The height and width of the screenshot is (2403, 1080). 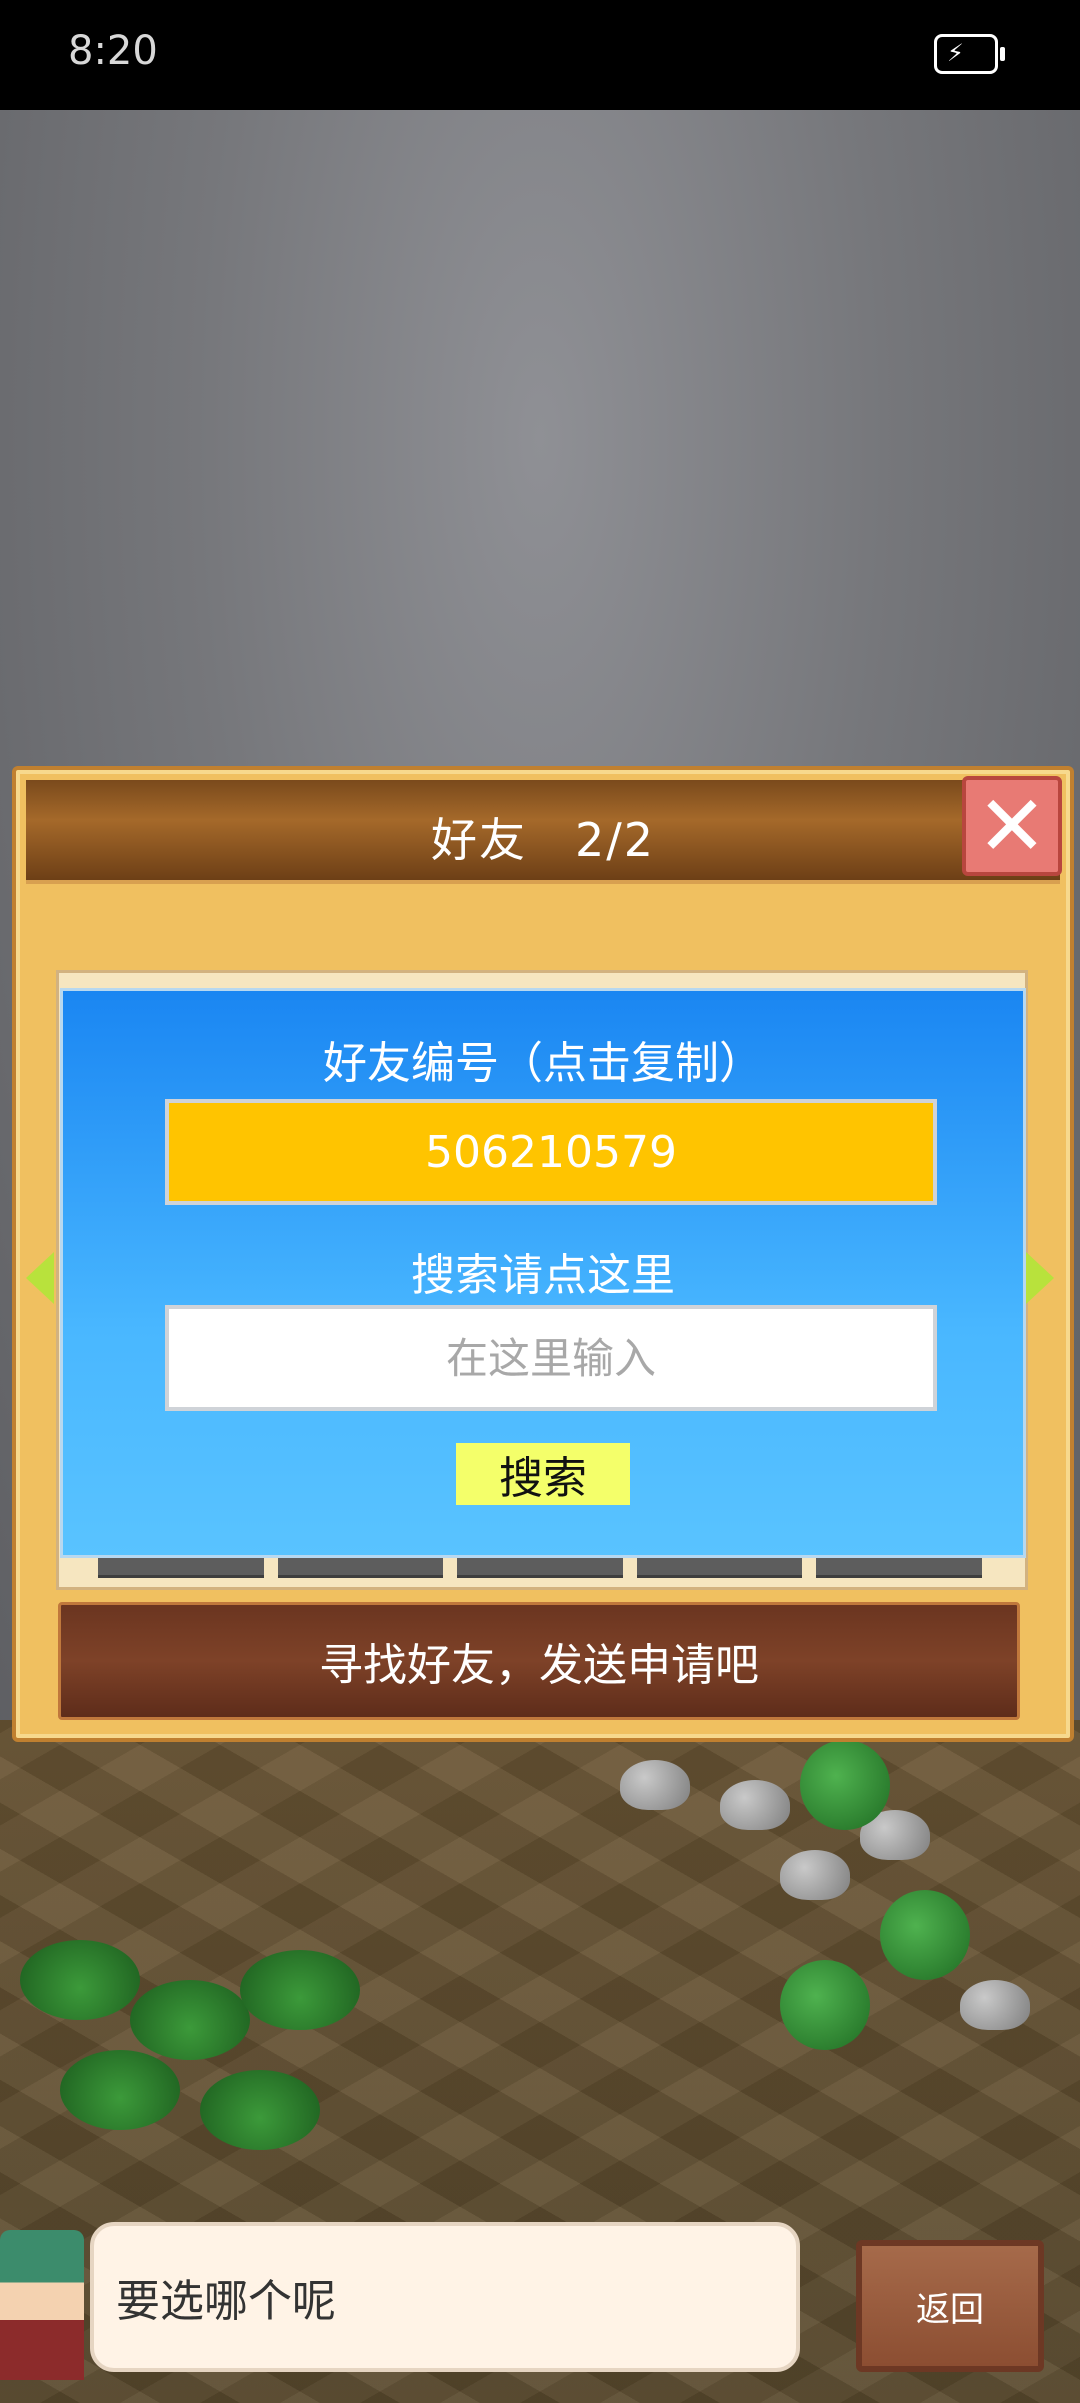 What do you see at coordinates (543, 1275) in the screenshot?
I see `search-label: 搜索请点这里` at bounding box center [543, 1275].